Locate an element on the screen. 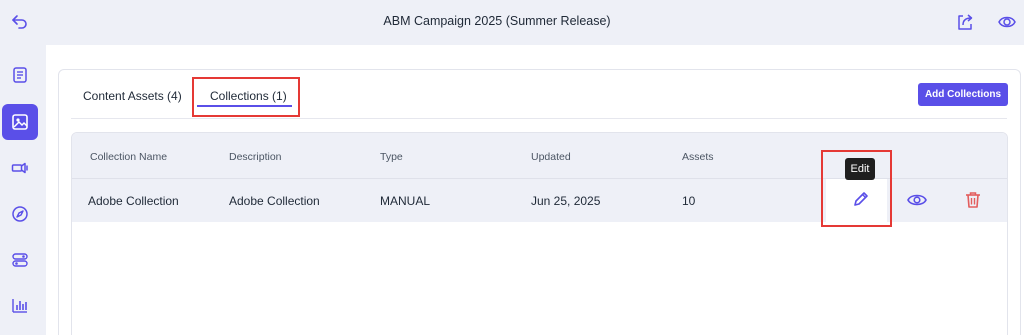  cell-type: MANUAL is located at coordinates (405, 201).